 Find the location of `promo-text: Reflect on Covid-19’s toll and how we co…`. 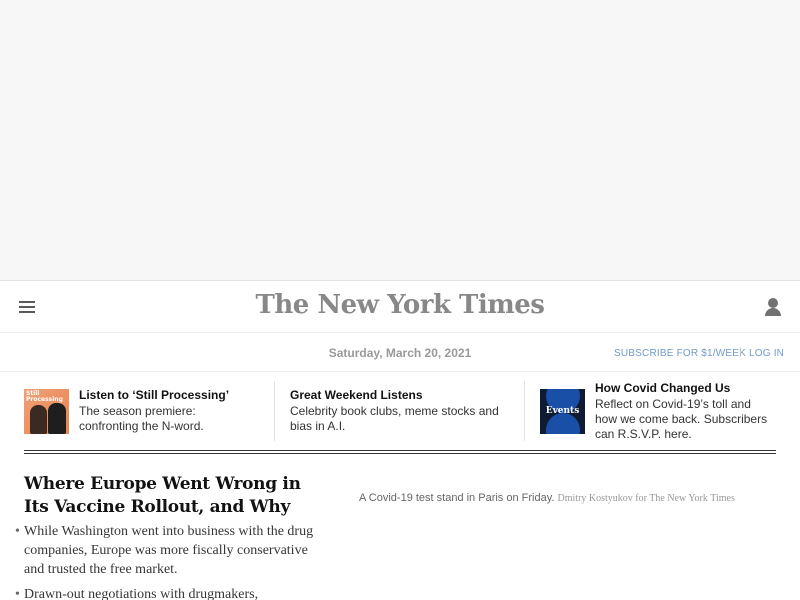

promo-text: Reflect on Covid-19’s toll and how we co… is located at coordinates (681, 419).